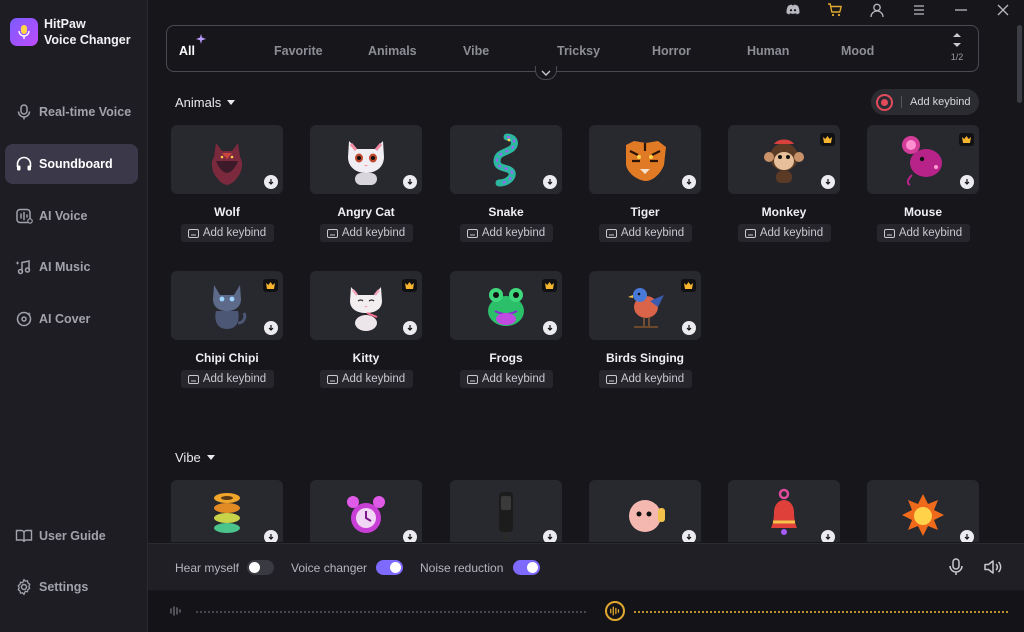 The height and width of the screenshot is (632, 1024). Describe the element at coordinates (227, 164) in the screenshot. I see `wolf-icon` at that location.